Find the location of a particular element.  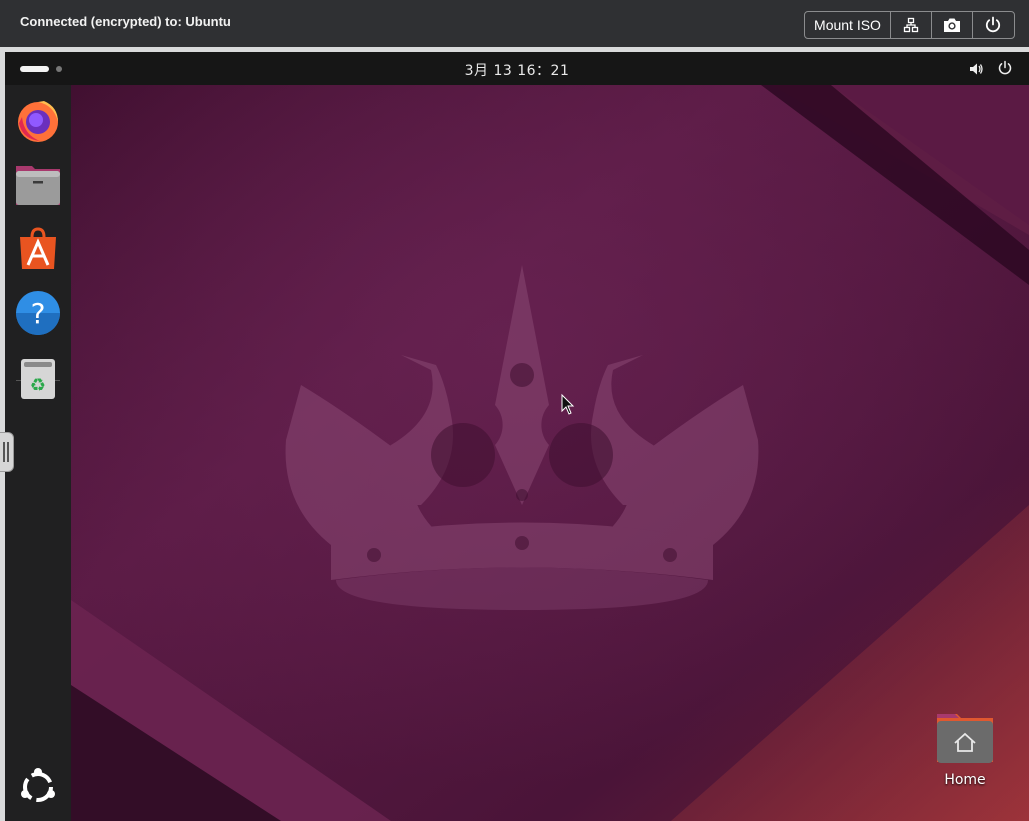

ubuntu-logo-icon is located at coordinates (38, 785).